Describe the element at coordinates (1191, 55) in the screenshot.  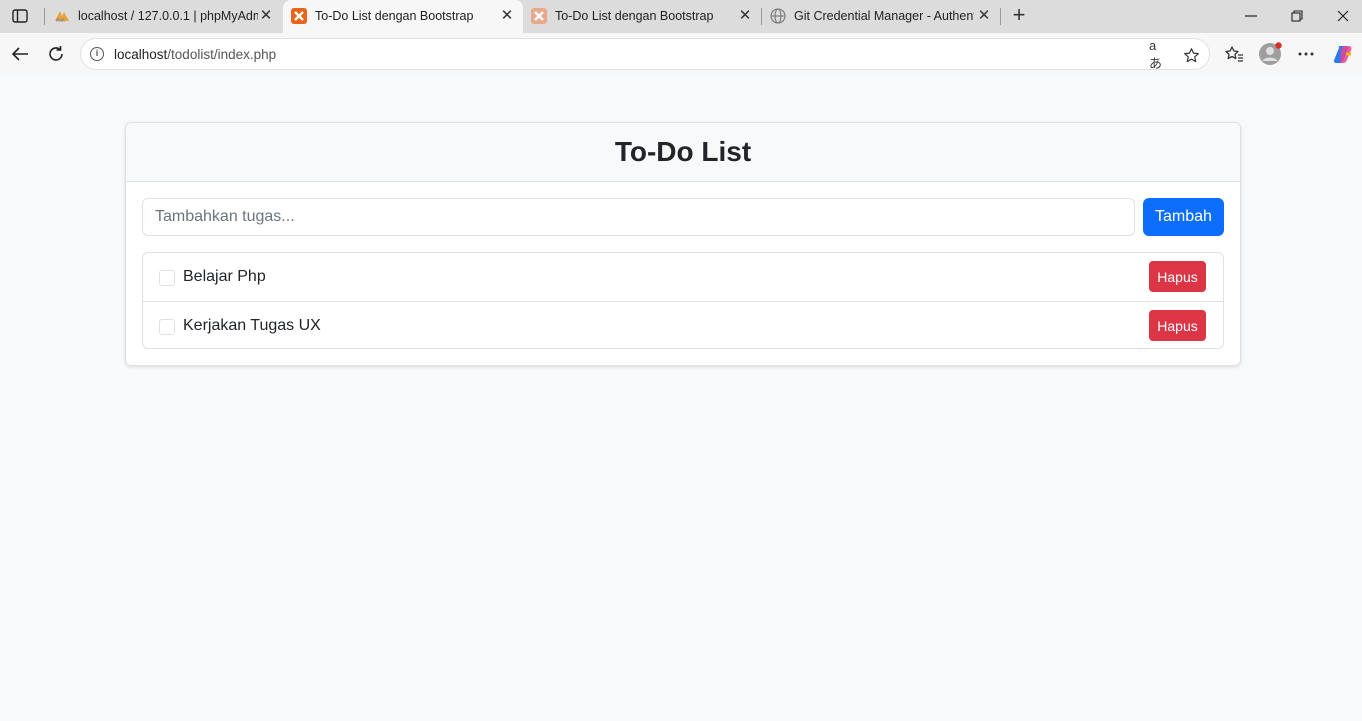
I see `favorite-star-icon` at that location.